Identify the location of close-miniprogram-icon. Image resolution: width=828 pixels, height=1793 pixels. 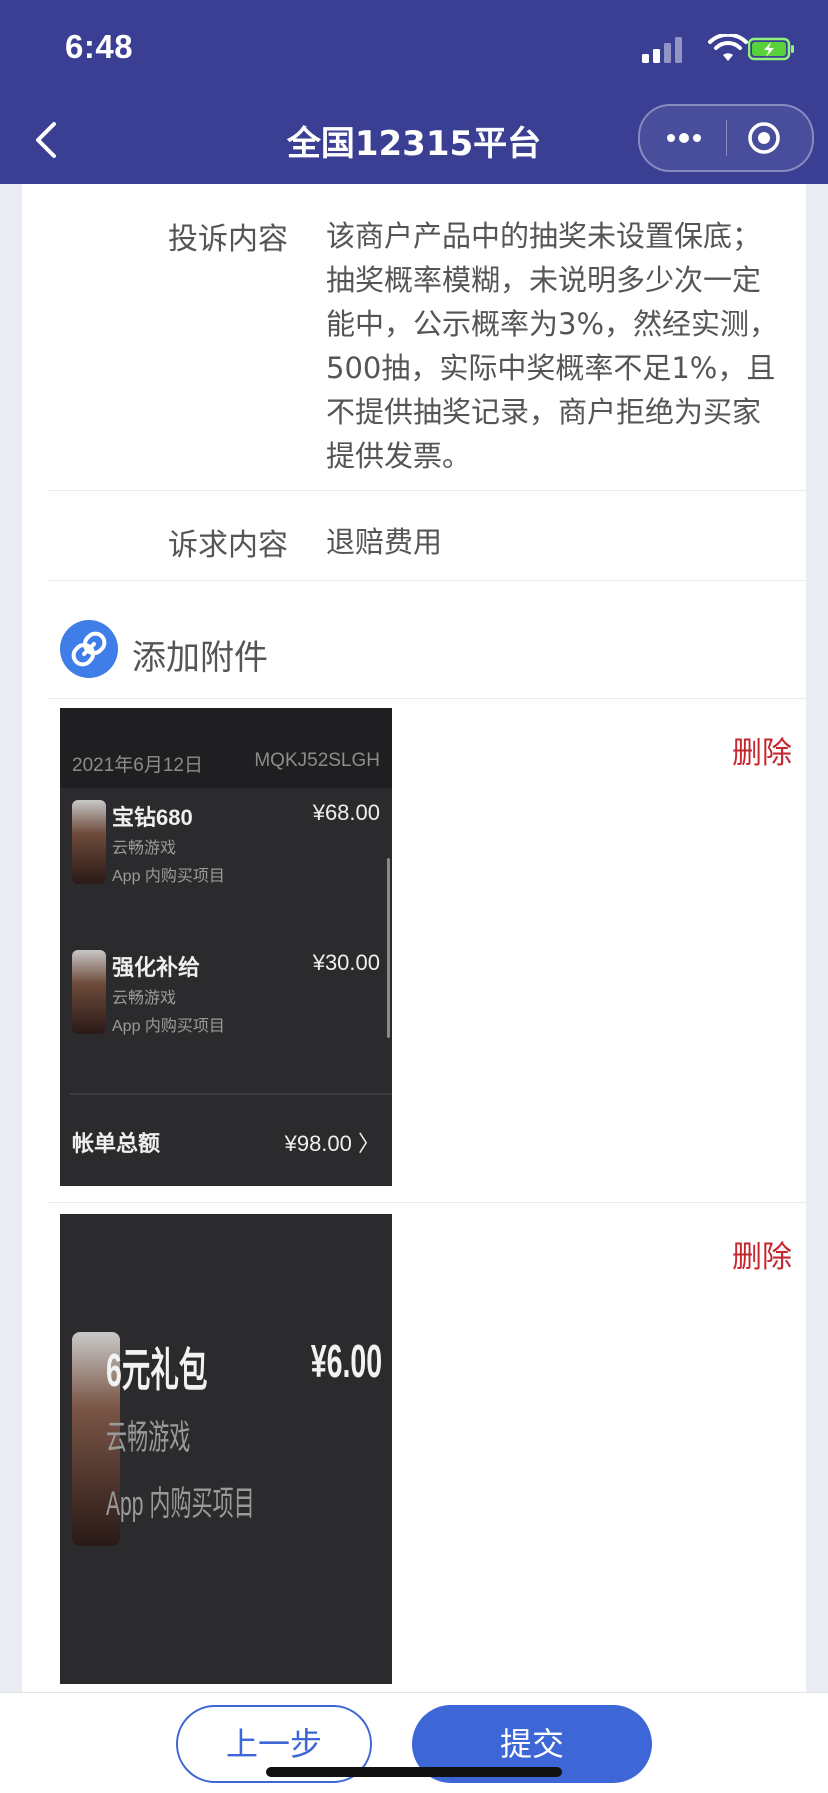
(764, 138).